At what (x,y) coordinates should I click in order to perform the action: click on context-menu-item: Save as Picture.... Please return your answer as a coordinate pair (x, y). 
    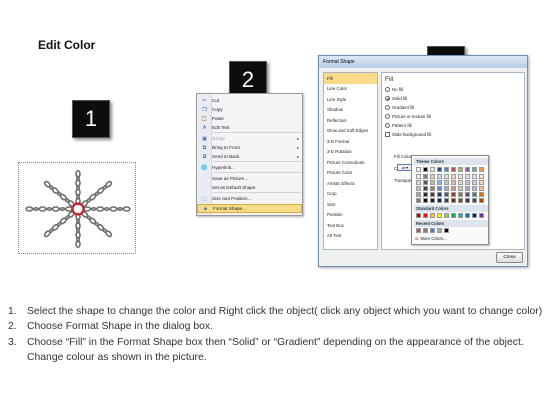
    Looking at the image, I should click on (249, 178).